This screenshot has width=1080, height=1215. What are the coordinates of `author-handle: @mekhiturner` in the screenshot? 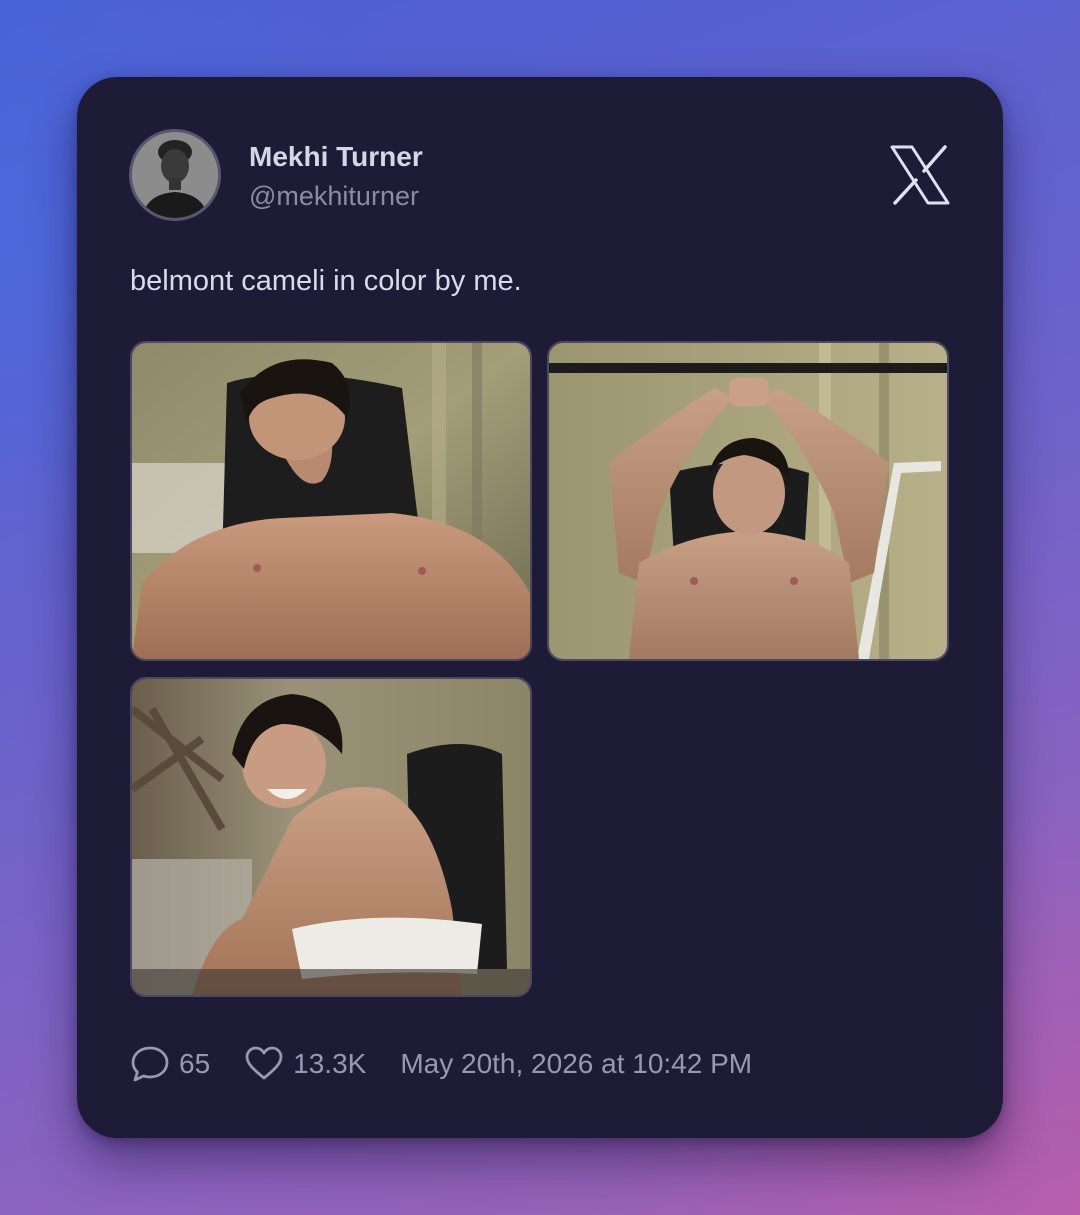 It's located at (334, 196).